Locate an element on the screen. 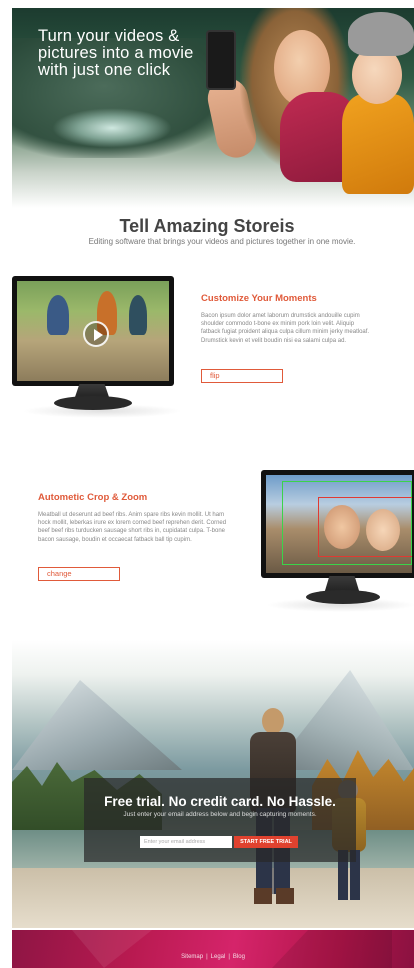 The height and width of the screenshot is (968, 414). monitor-video-preview is located at coordinates (97, 347).